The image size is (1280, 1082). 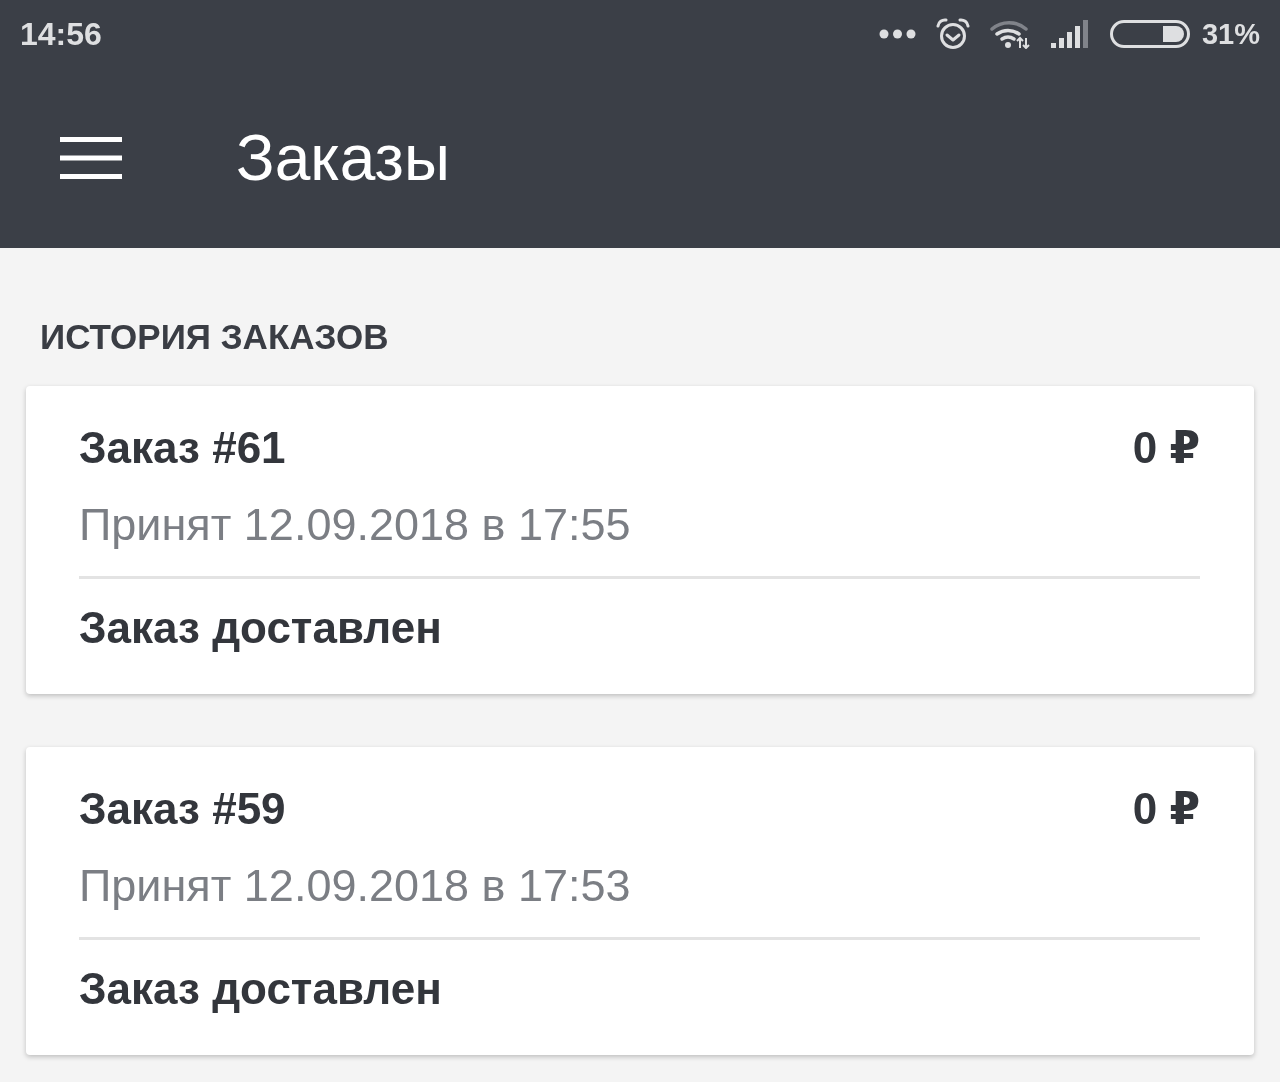 What do you see at coordinates (1069, 34) in the screenshot?
I see `signal-icon` at bounding box center [1069, 34].